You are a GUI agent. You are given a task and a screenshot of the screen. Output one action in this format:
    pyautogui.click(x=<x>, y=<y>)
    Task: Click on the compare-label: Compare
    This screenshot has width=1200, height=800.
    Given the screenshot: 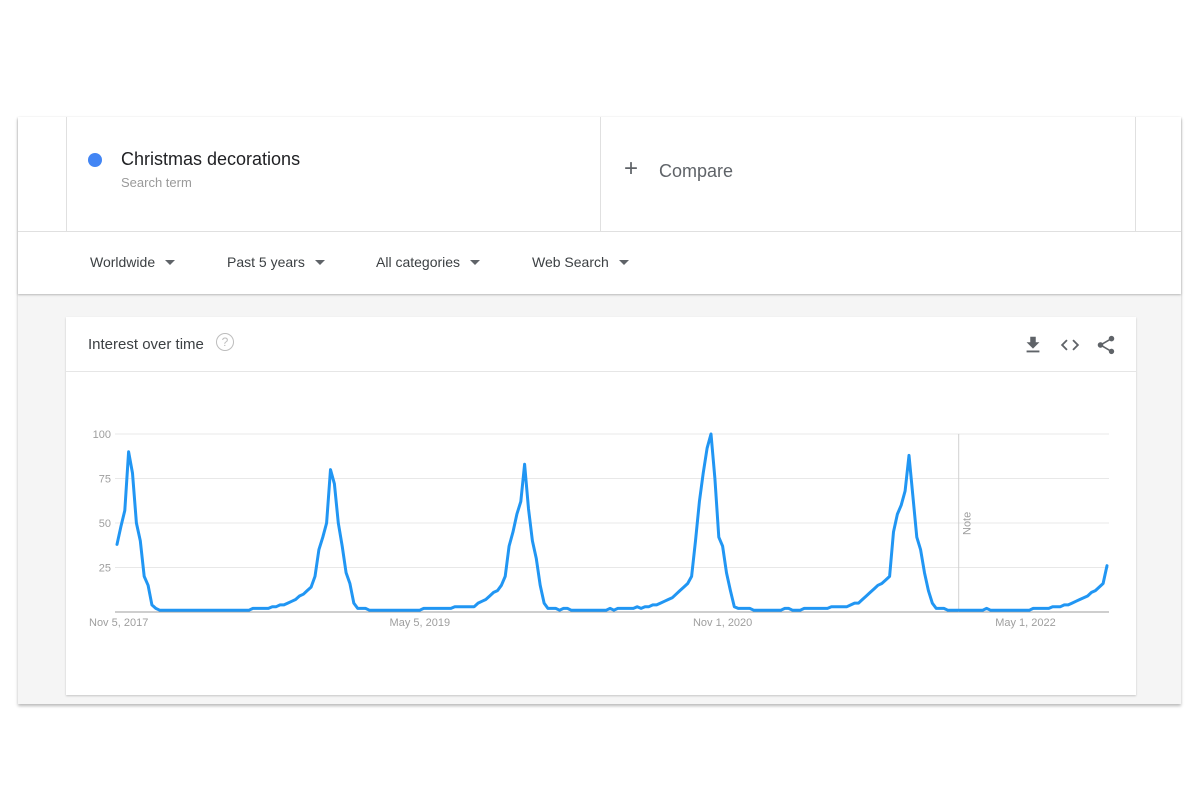 What is the action you would take?
    pyautogui.click(x=696, y=171)
    